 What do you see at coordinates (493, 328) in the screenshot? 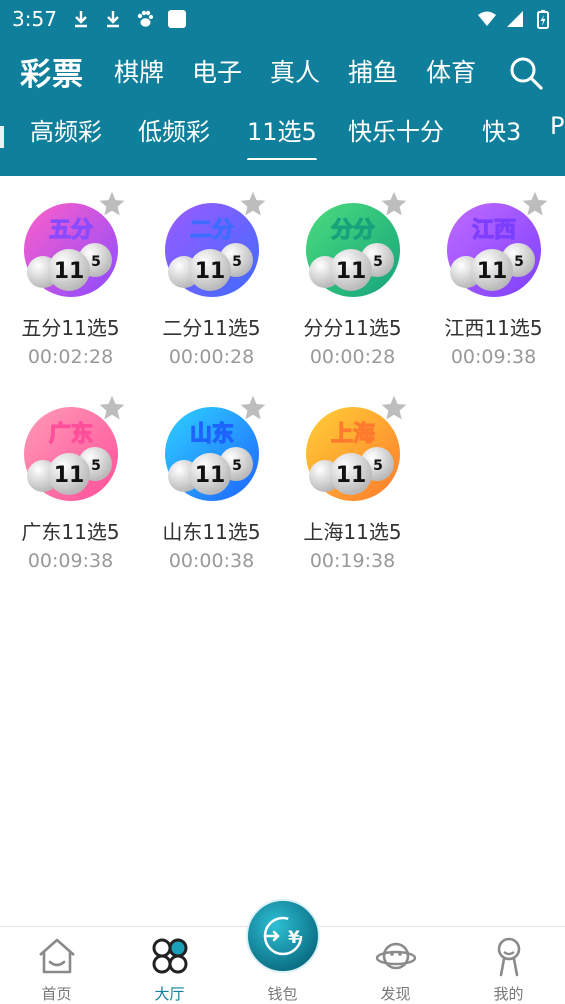
I see `game-name: 江西11选5` at bounding box center [493, 328].